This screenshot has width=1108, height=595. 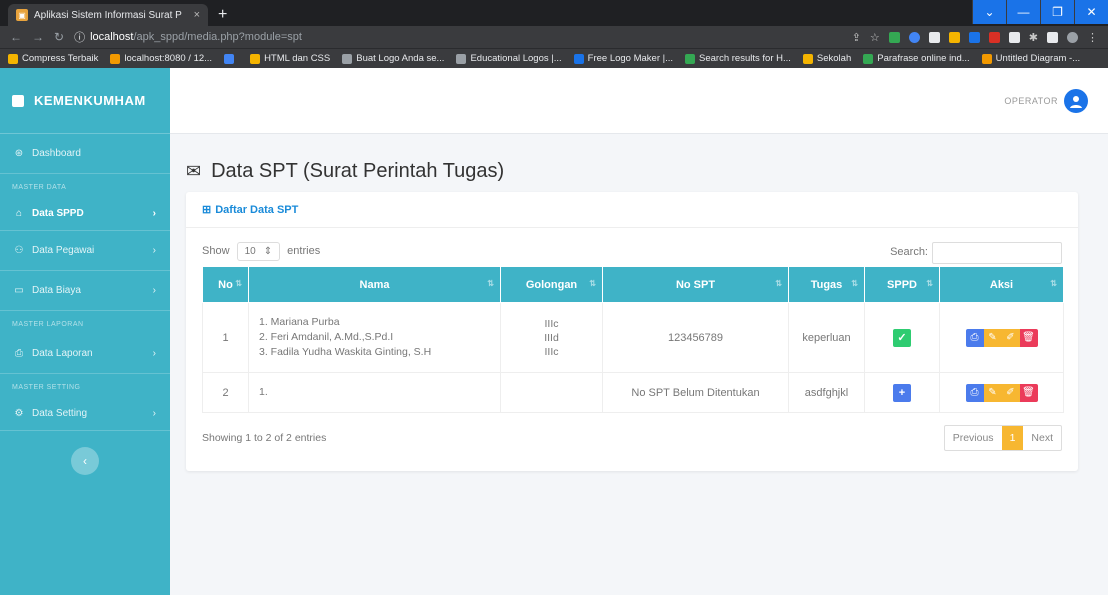 I want to click on sidepanel-icon, so click(x=1052, y=37).